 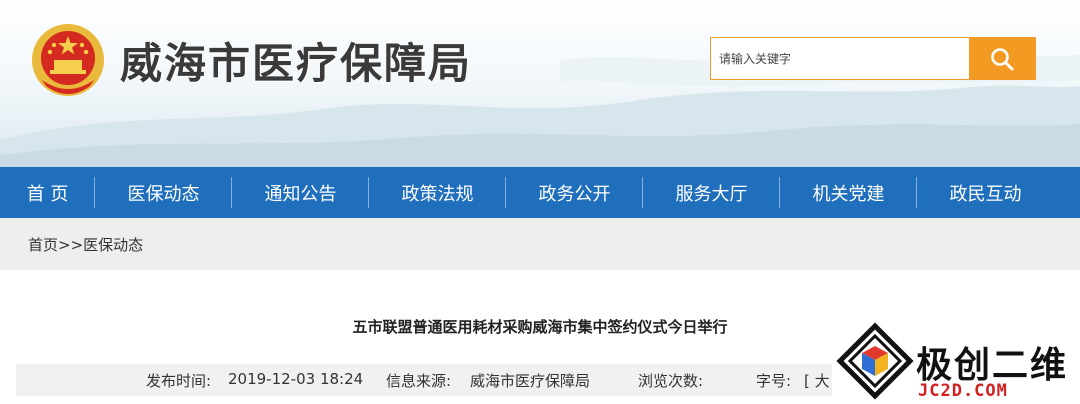 What do you see at coordinates (296, 379) in the screenshot?
I see `publish-time-value: 2019-12-03 18:24` at bounding box center [296, 379].